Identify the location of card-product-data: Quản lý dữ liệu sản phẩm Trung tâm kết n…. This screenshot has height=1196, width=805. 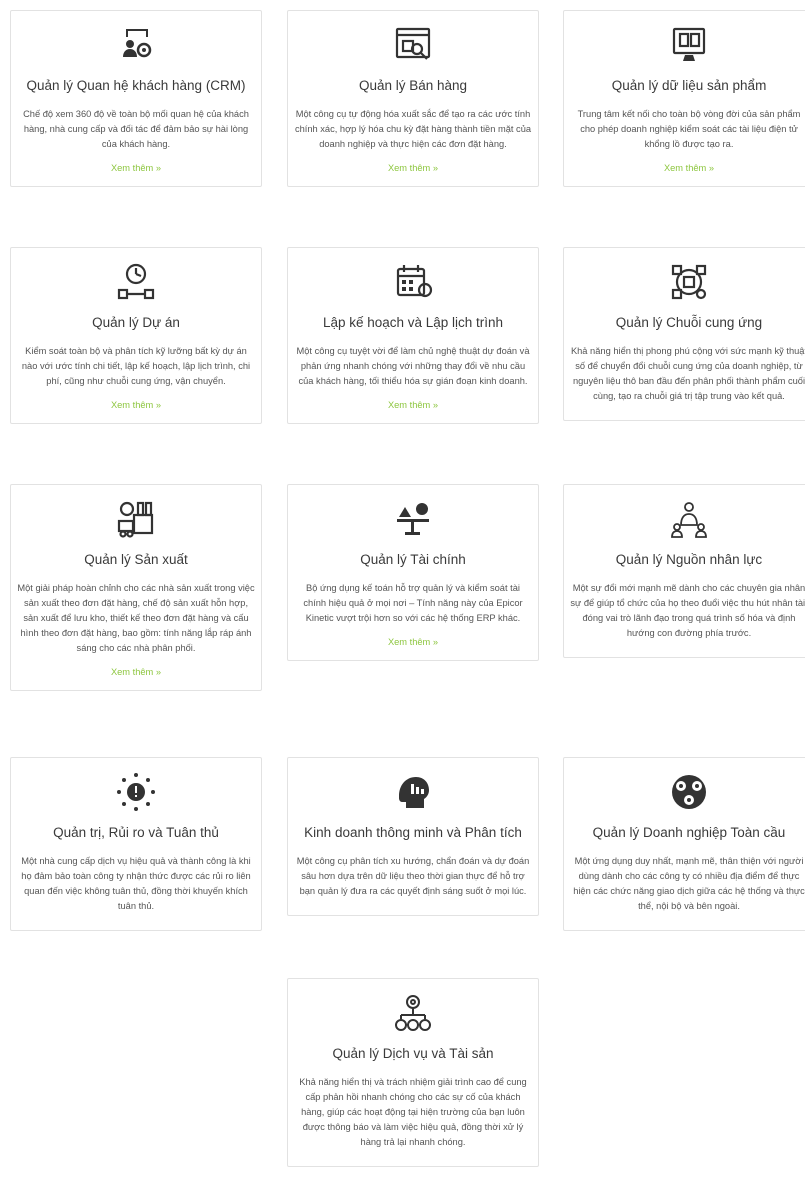
(684, 98).